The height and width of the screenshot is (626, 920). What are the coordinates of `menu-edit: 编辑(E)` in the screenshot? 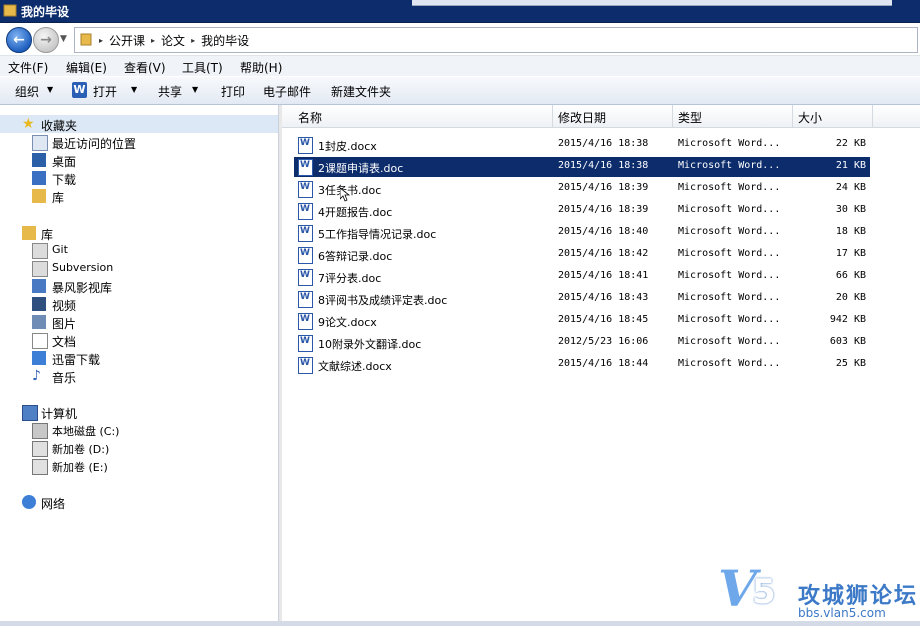 It's located at (86, 67).